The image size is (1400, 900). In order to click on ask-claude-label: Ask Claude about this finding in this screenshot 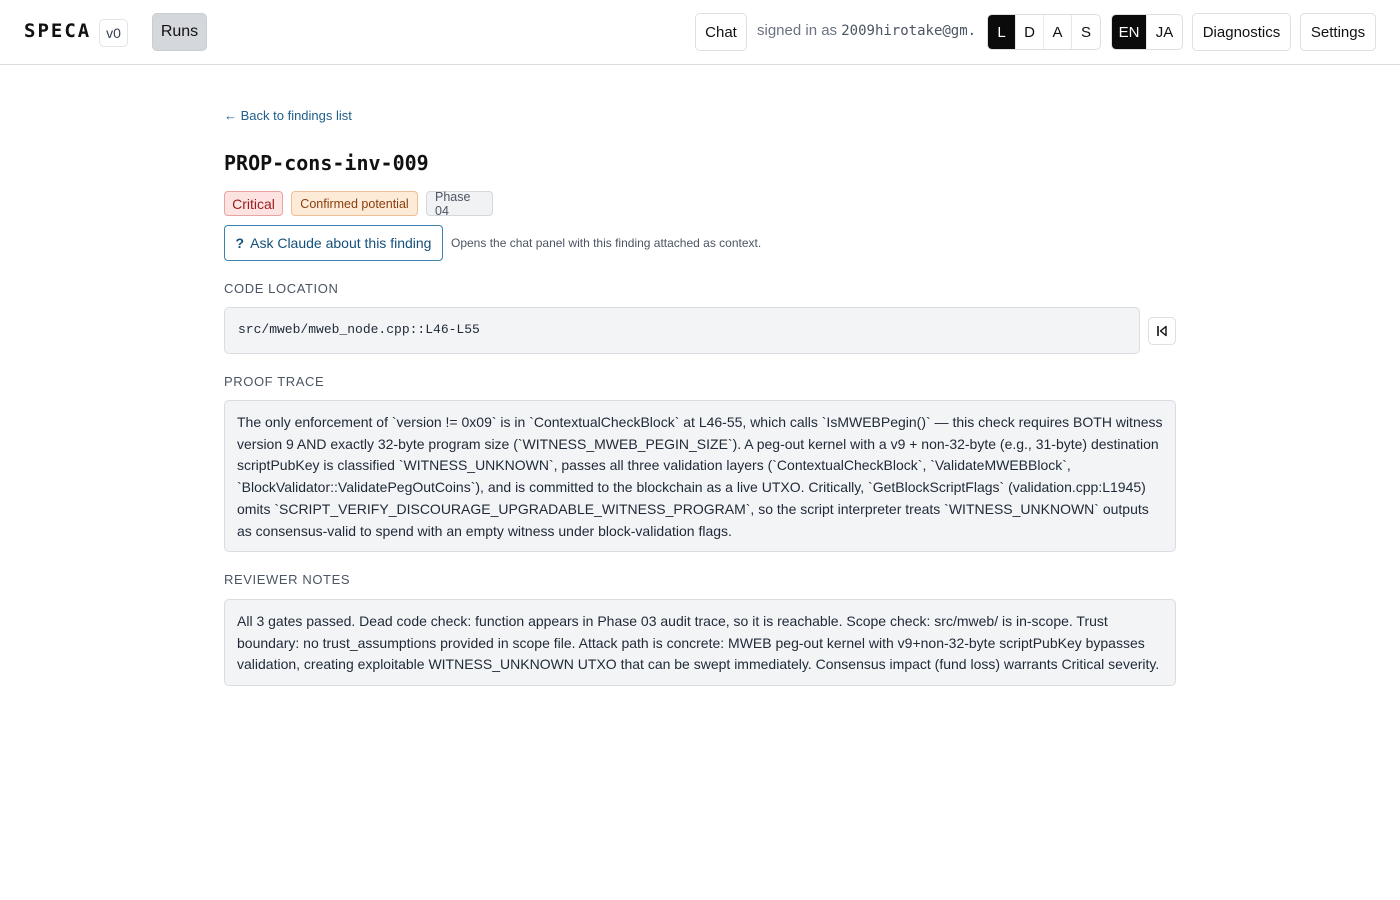, I will do `click(341, 243)`.